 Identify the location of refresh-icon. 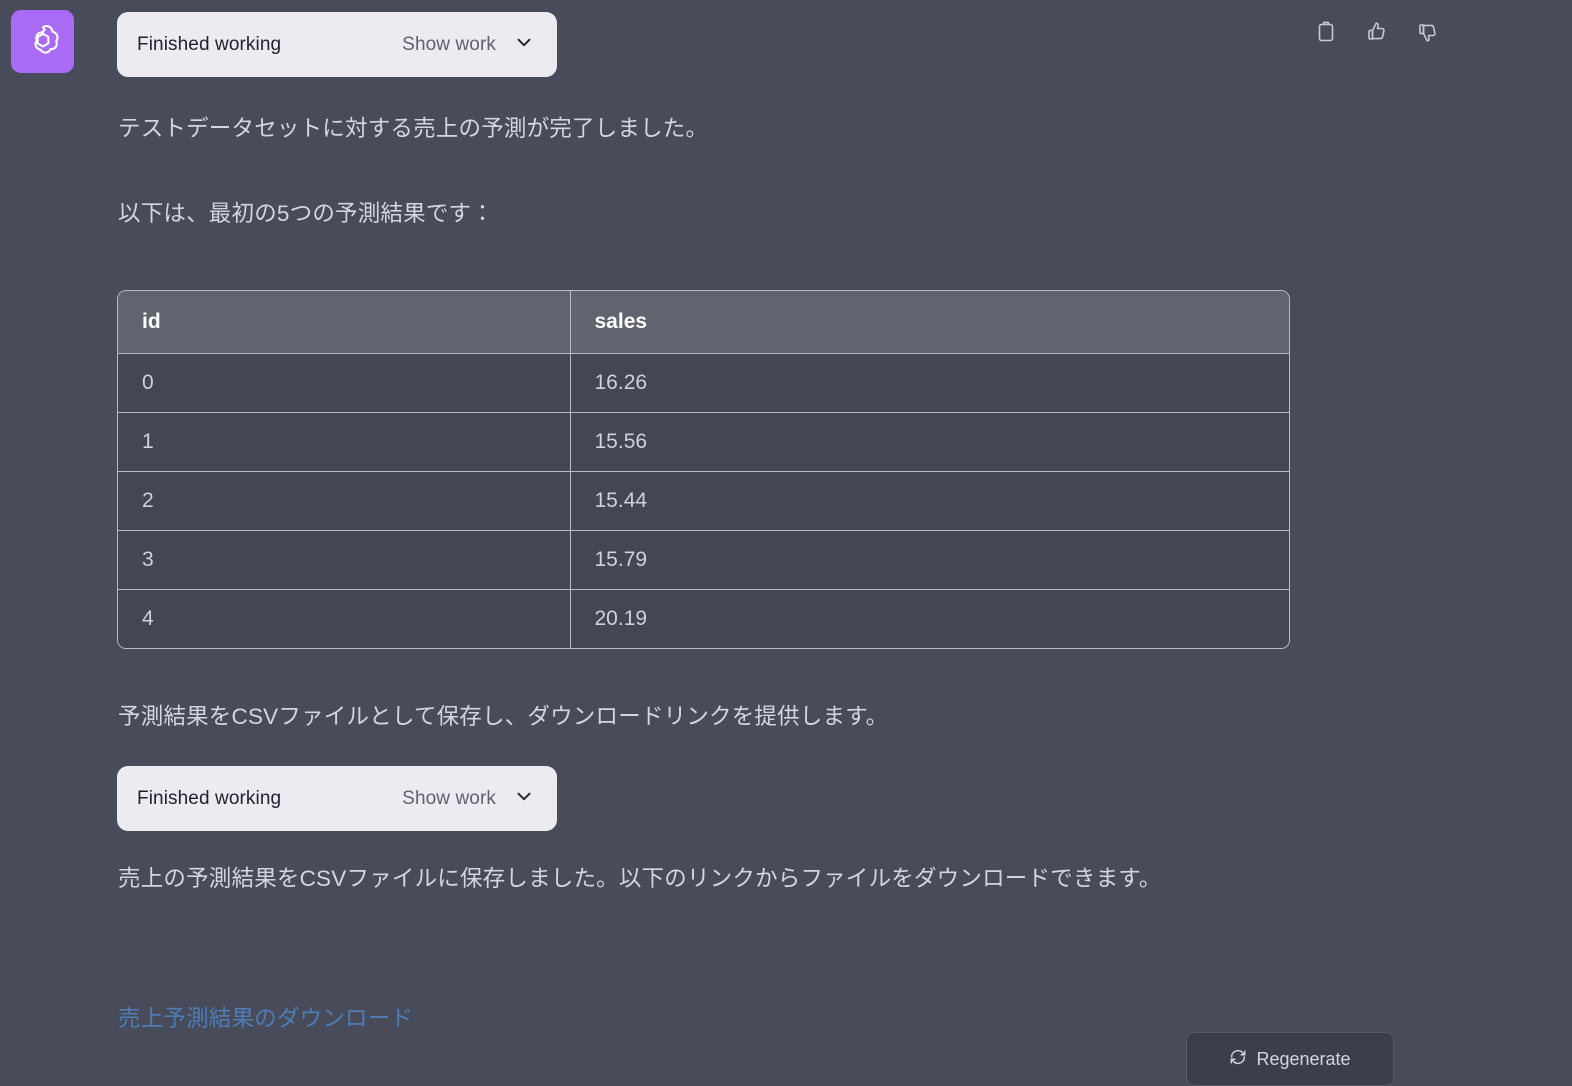
(1238, 1059).